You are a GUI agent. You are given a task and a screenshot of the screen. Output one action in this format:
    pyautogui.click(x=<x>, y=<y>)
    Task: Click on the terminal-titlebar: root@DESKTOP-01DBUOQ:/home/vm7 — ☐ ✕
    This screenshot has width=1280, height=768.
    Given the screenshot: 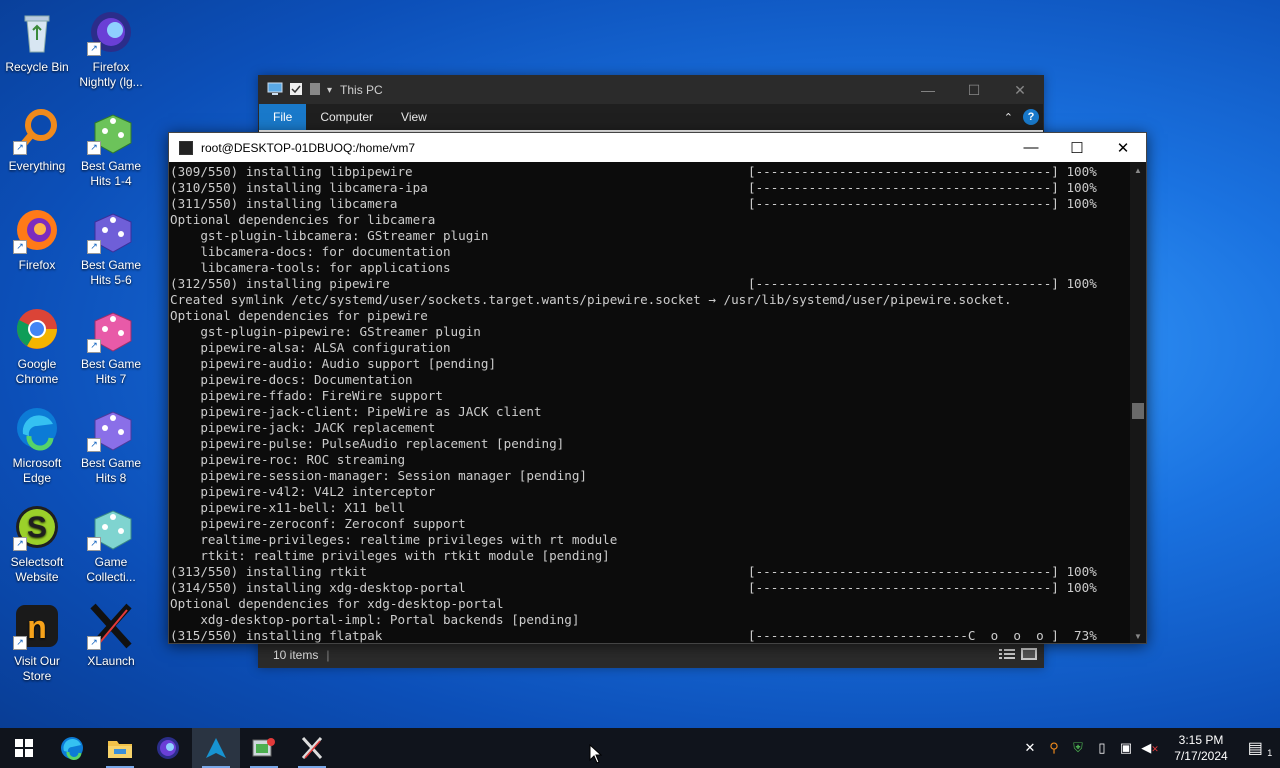 What is the action you would take?
    pyautogui.click(x=657, y=147)
    